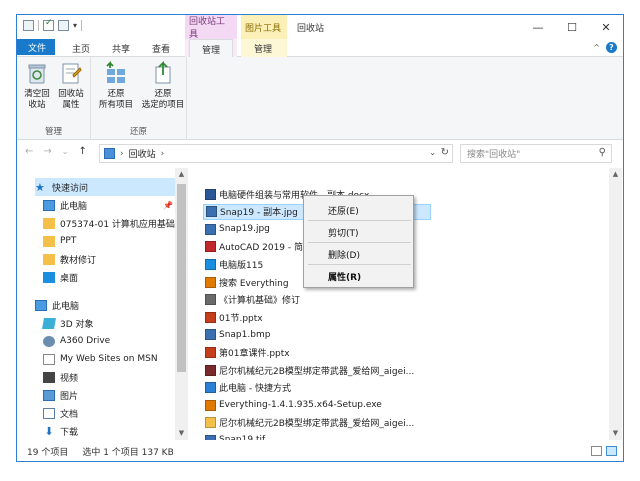 The height and width of the screenshot is (481, 640). I want to click on file-list-scrollbar: ▲ ▼, so click(615, 304).